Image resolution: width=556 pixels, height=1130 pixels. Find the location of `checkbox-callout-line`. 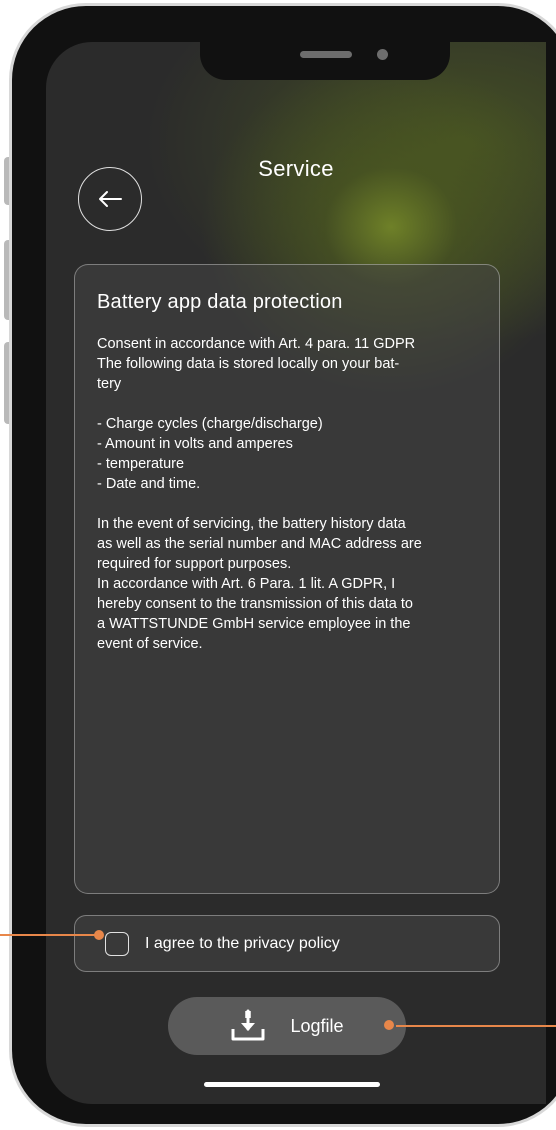

checkbox-callout-line is located at coordinates (48, 935).